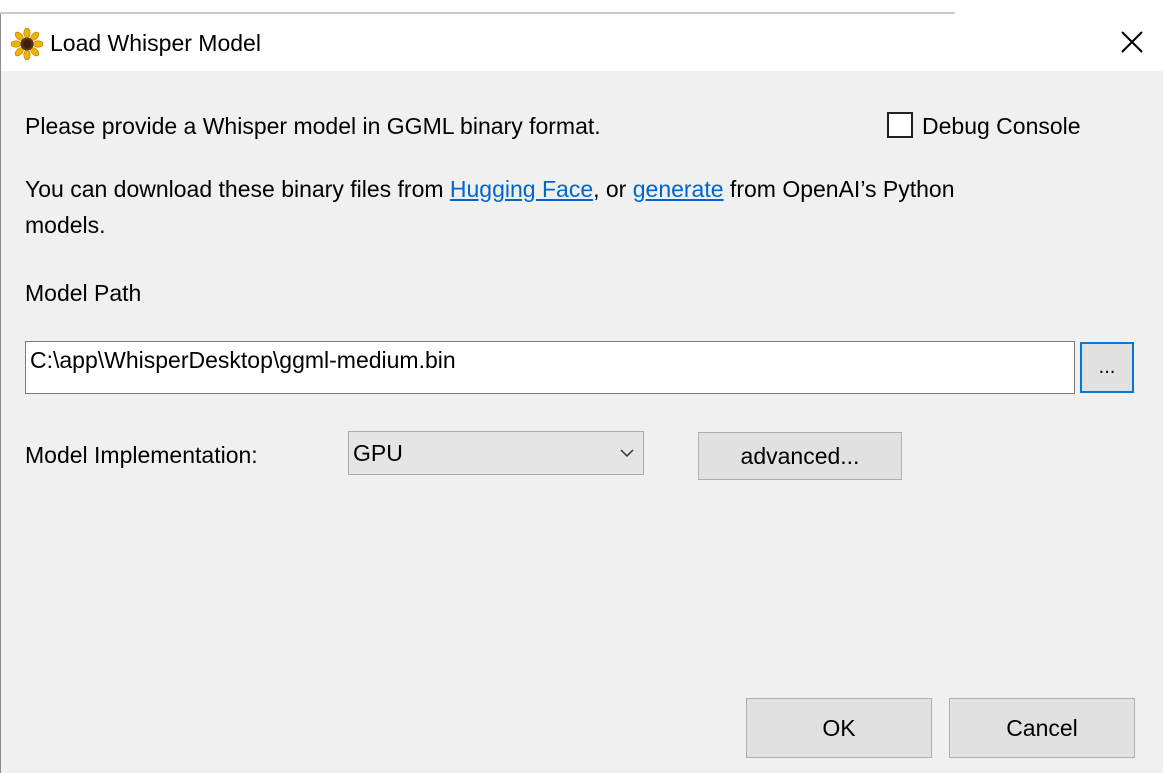  Describe the element at coordinates (155, 43) in the screenshot. I see `dialog-title: Load Whisper Model` at that location.